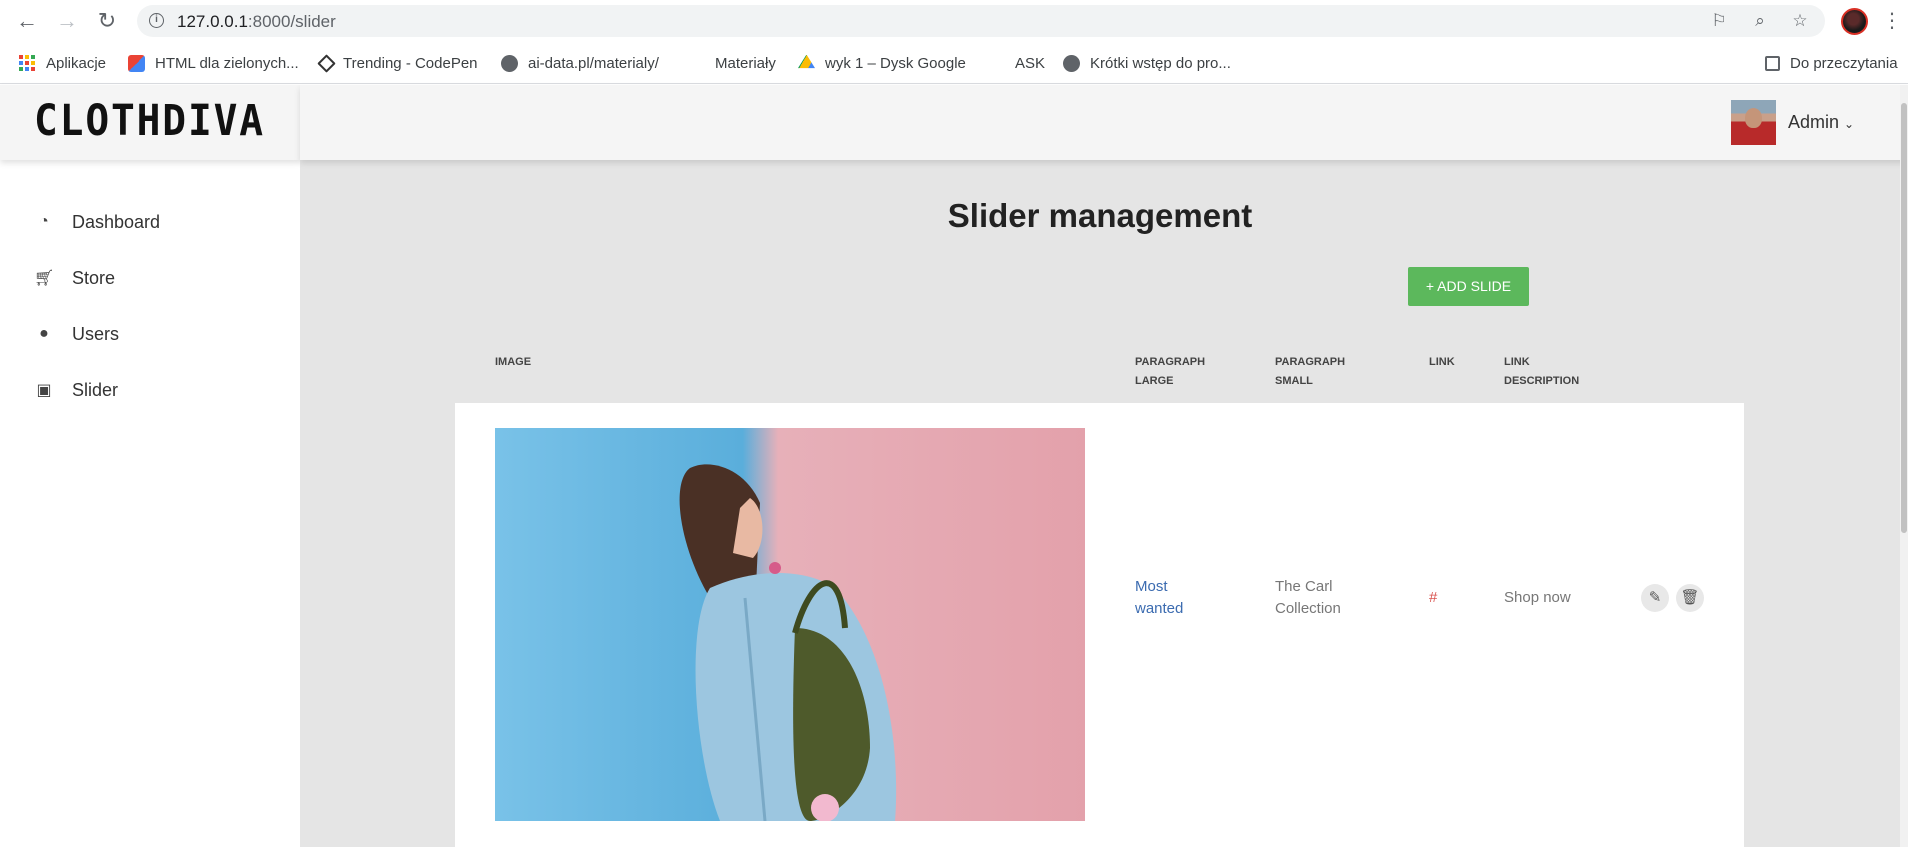 The height and width of the screenshot is (858, 1908). I want to click on bookmark-codepen: Trending - CodePen, so click(397, 63).